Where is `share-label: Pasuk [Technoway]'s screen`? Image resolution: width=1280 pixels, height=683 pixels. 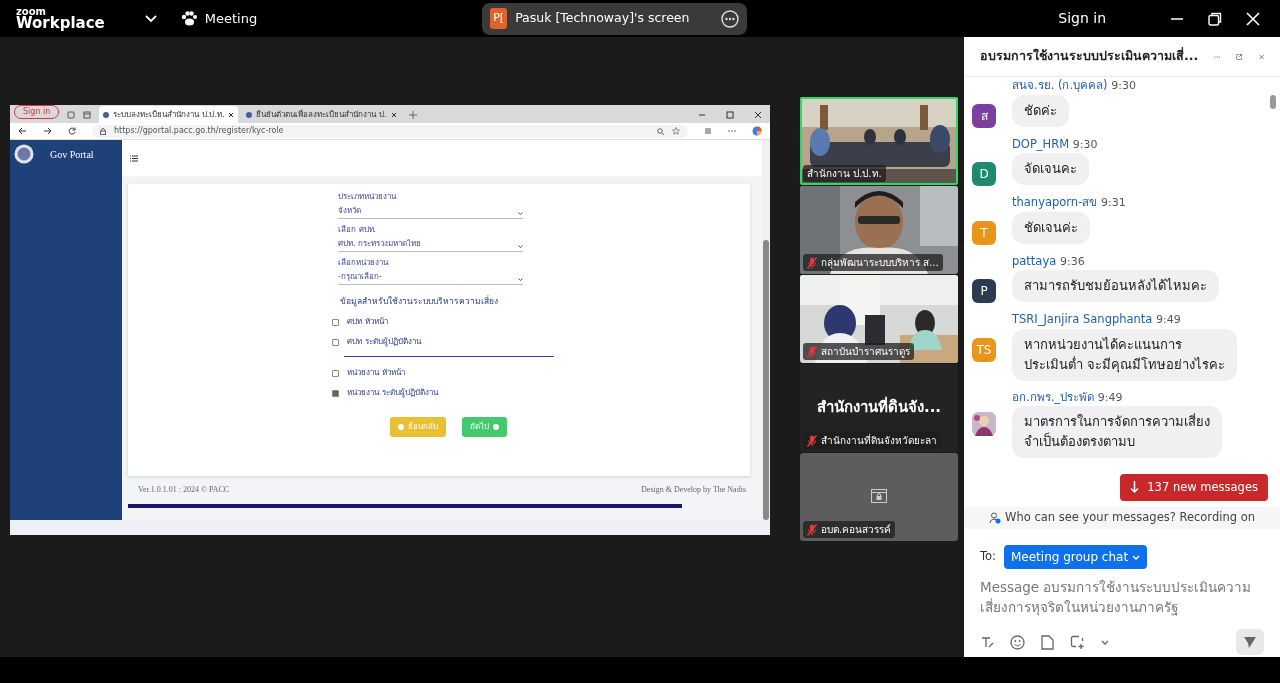
share-label: Pasuk [Technoway]'s screen is located at coordinates (602, 18).